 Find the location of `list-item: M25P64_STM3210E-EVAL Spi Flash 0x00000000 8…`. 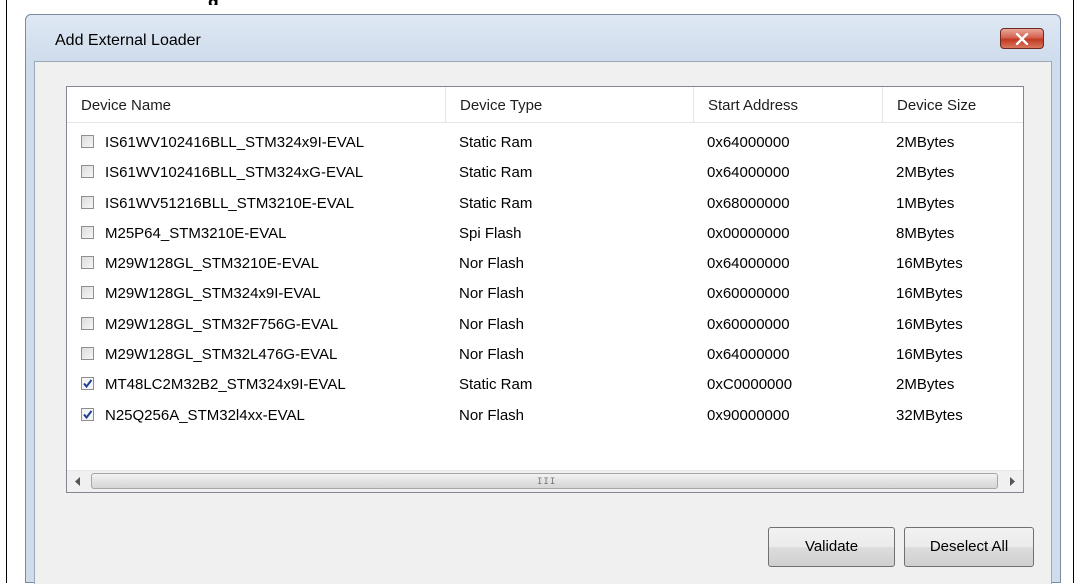

list-item: M25P64_STM3210E-EVAL Spi Flash 0x00000000 8… is located at coordinates (545, 234).